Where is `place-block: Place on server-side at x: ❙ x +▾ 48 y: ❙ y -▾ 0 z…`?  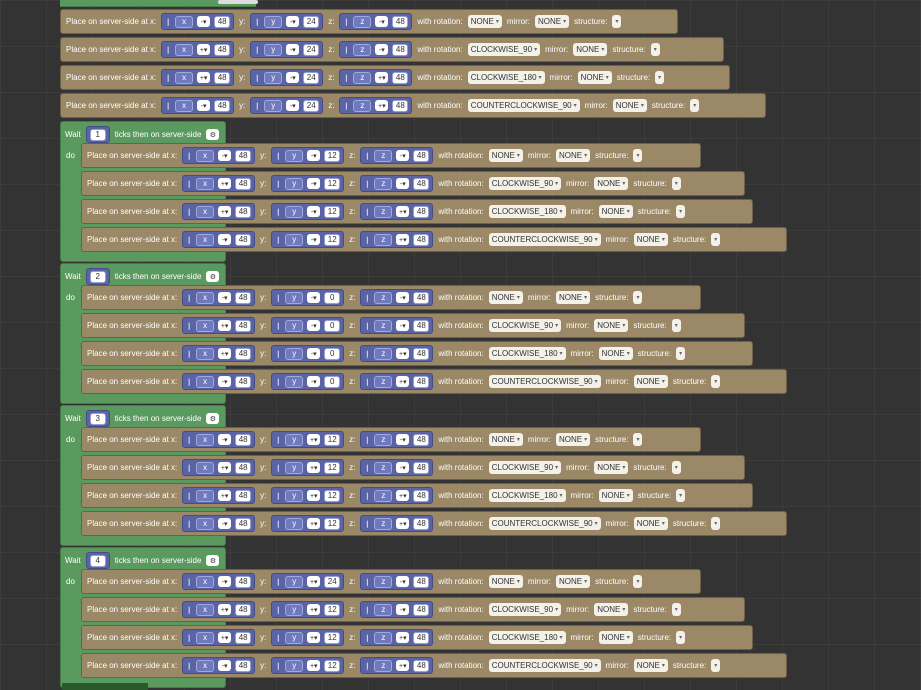
place-block: Place on server-side at x: ❙ x +▾ 48 y: ❙ y -▾ 0 z… is located at coordinates (413, 325).